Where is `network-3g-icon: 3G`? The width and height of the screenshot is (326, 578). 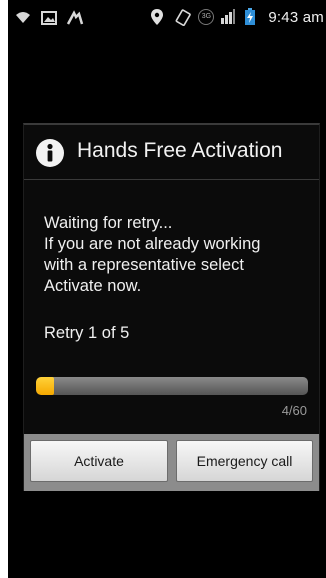
network-3g-icon: 3G is located at coordinates (206, 17).